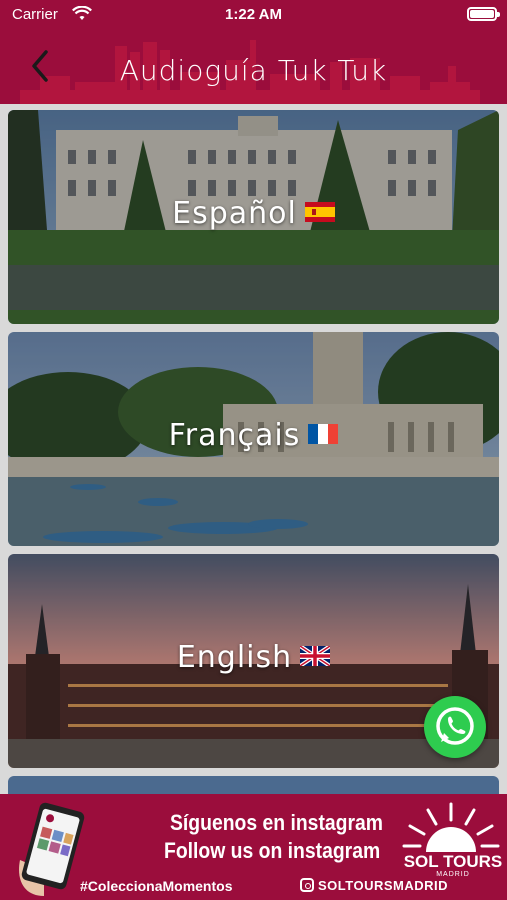 The height and width of the screenshot is (900, 507). What do you see at coordinates (319, 211) in the screenshot?
I see `spain-flag-icon` at bounding box center [319, 211].